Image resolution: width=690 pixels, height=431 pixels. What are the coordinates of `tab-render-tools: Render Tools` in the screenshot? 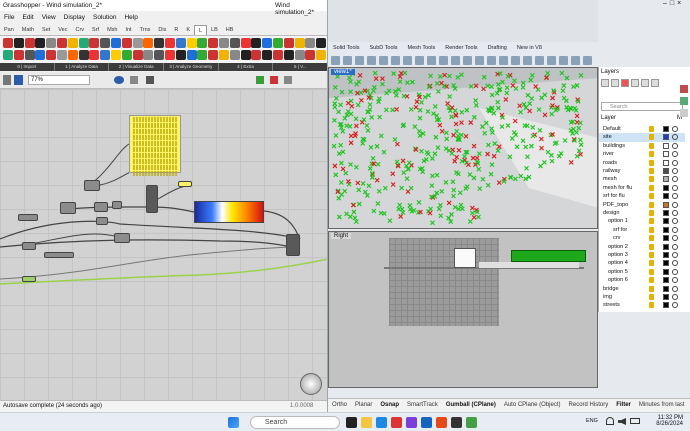 It's located at (461, 49).